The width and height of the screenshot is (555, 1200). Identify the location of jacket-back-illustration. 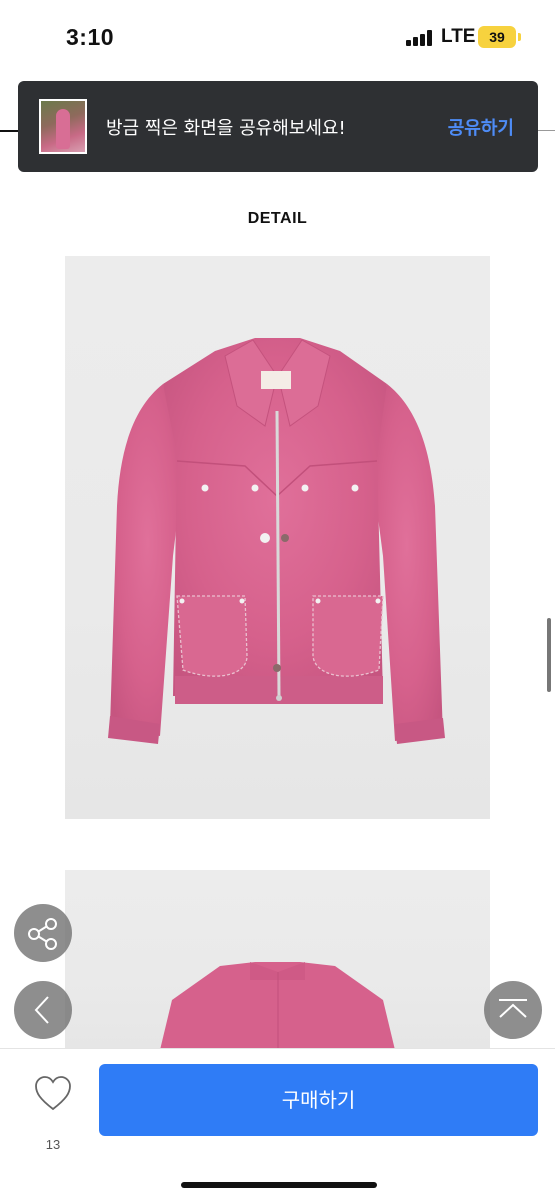
(277, 1006).